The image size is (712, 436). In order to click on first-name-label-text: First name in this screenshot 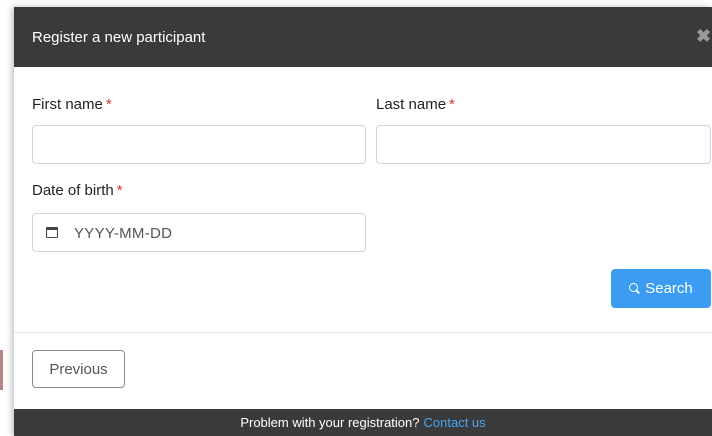, I will do `click(67, 104)`.